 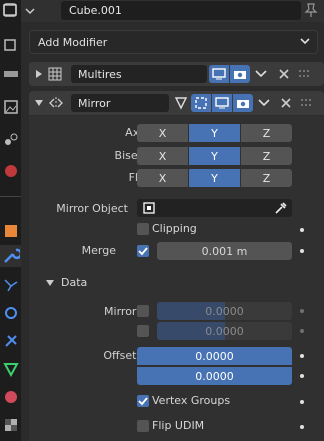 What do you see at coordinates (55, 74) in the screenshot?
I see `multires-icon` at bounding box center [55, 74].